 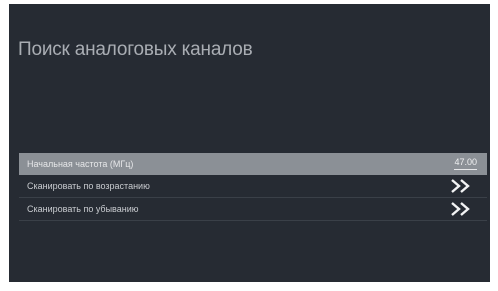 What do you see at coordinates (80, 164) in the screenshot?
I see `menu-item-label: Начальная частота (МГц)` at bounding box center [80, 164].